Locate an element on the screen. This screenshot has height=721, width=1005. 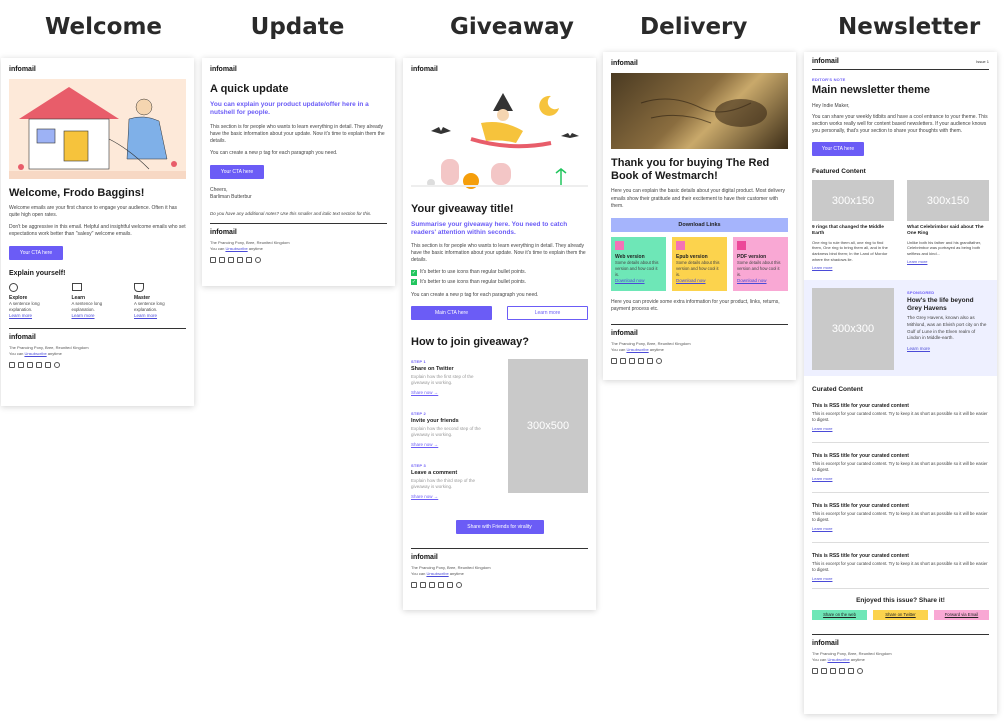
checkbox-icon: ✓ is located at coordinates (414, 272).